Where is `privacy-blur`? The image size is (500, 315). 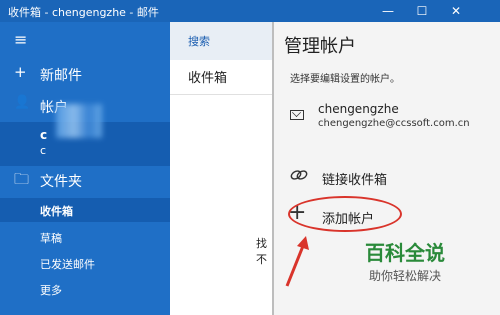 privacy-blur is located at coordinates (79, 121).